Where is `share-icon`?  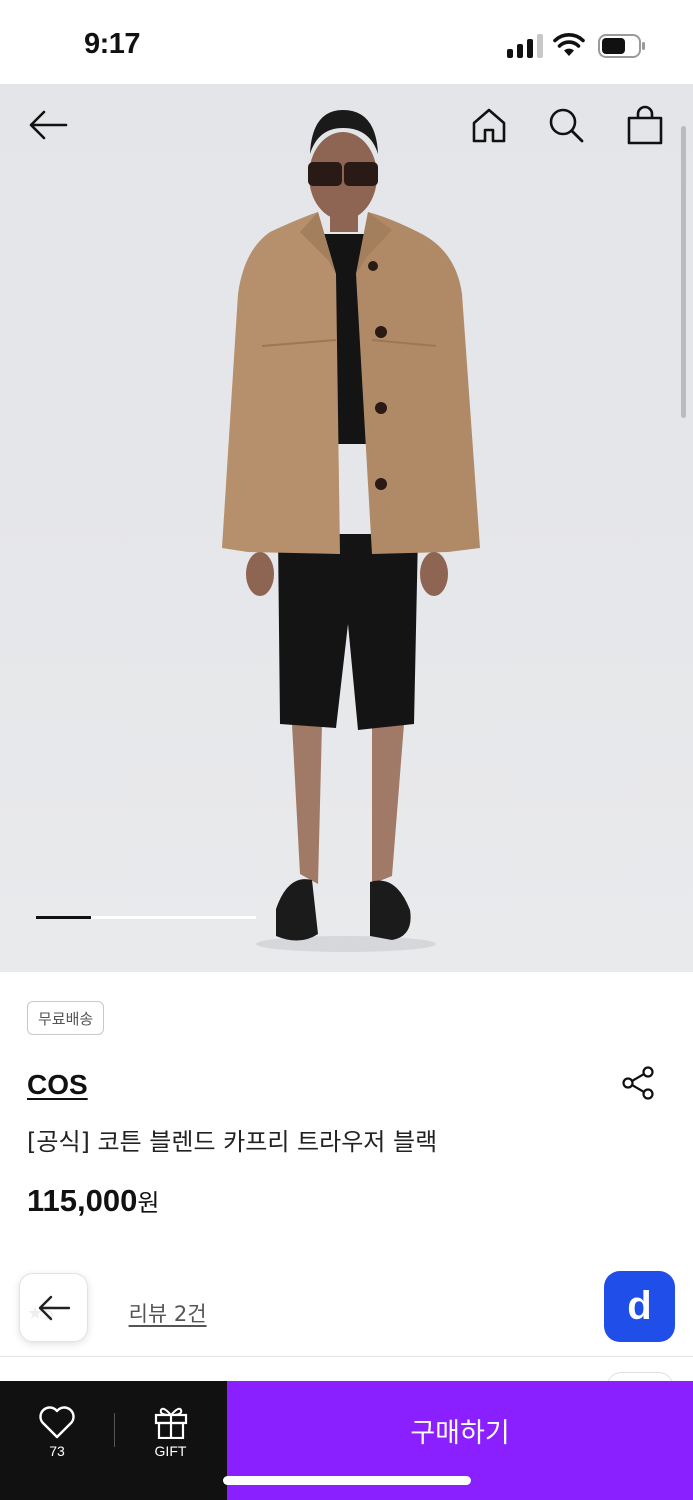 share-icon is located at coordinates (638, 1083).